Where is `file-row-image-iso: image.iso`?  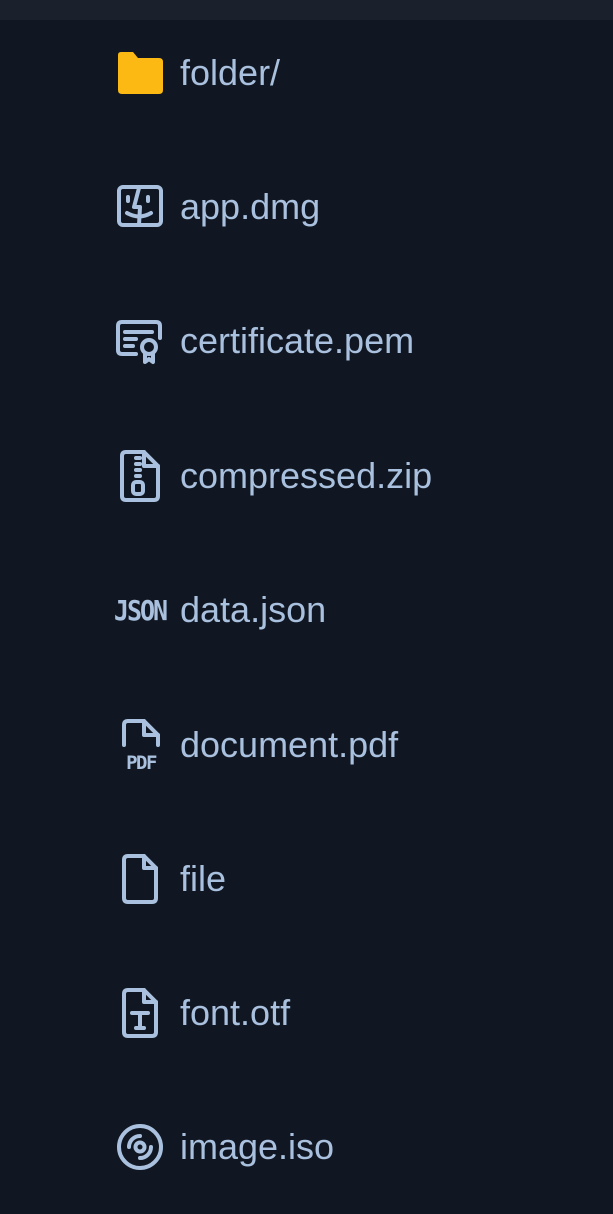
file-row-image-iso: image.iso is located at coordinates (306, 1147).